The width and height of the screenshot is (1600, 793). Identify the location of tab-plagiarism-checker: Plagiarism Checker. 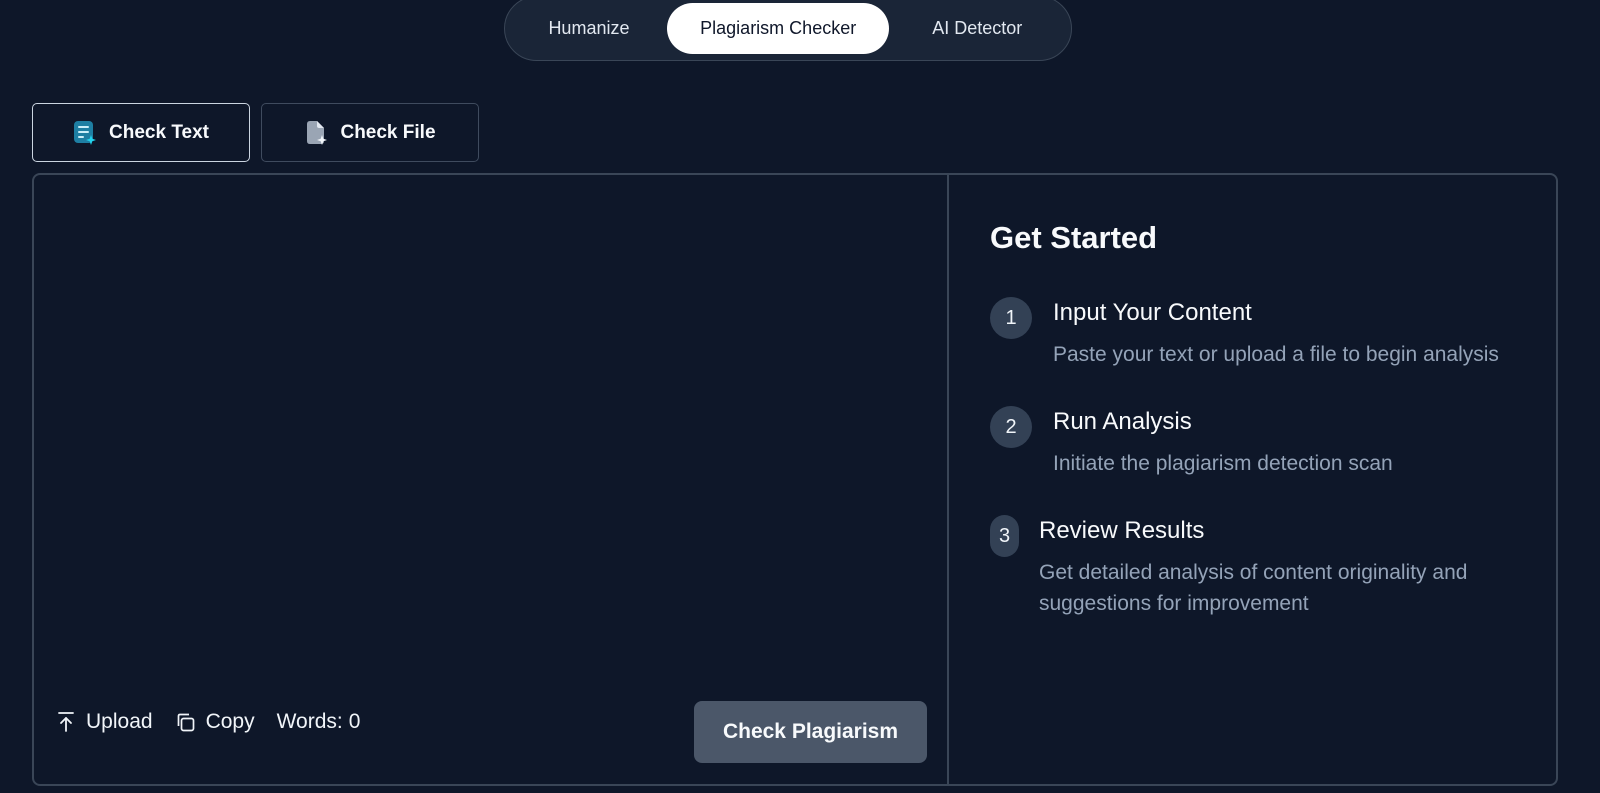
(778, 28).